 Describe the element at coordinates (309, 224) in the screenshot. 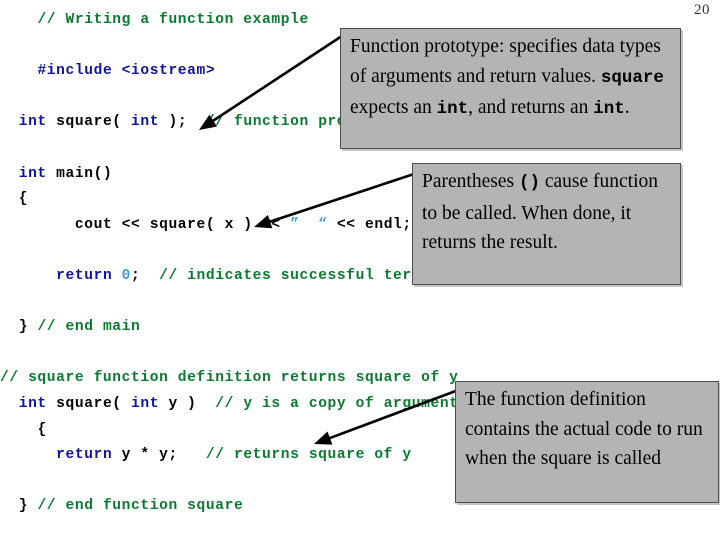

I see `code-token: ” “` at that location.